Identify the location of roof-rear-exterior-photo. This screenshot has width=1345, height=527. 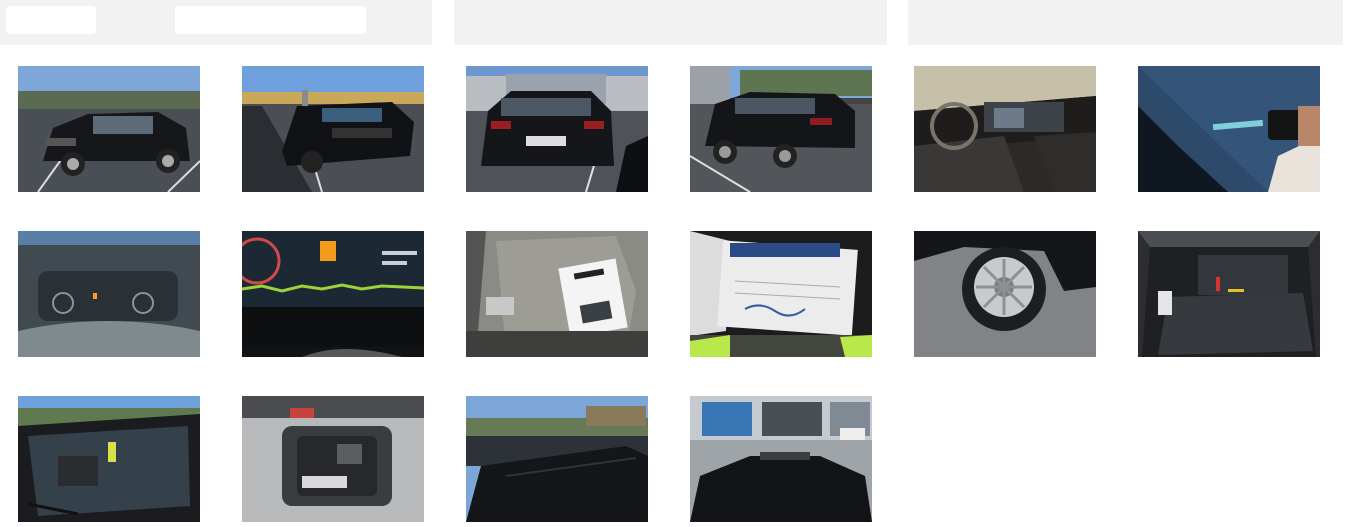
(781, 459).